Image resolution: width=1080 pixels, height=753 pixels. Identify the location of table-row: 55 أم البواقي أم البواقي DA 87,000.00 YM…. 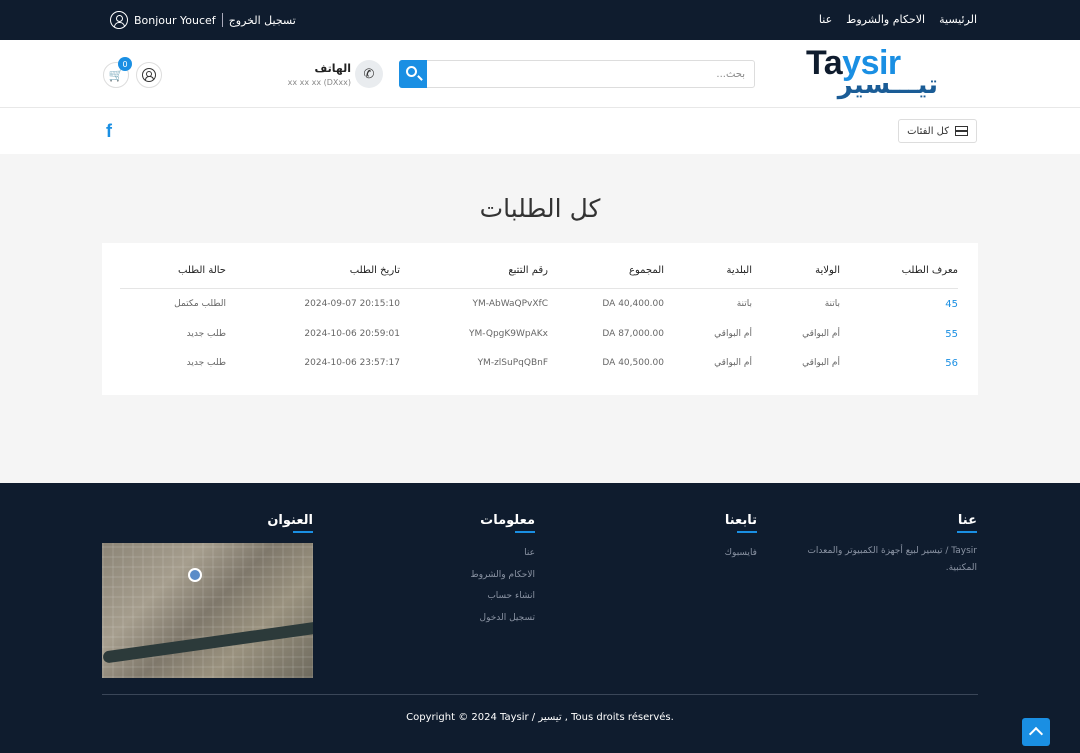
(539, 344).